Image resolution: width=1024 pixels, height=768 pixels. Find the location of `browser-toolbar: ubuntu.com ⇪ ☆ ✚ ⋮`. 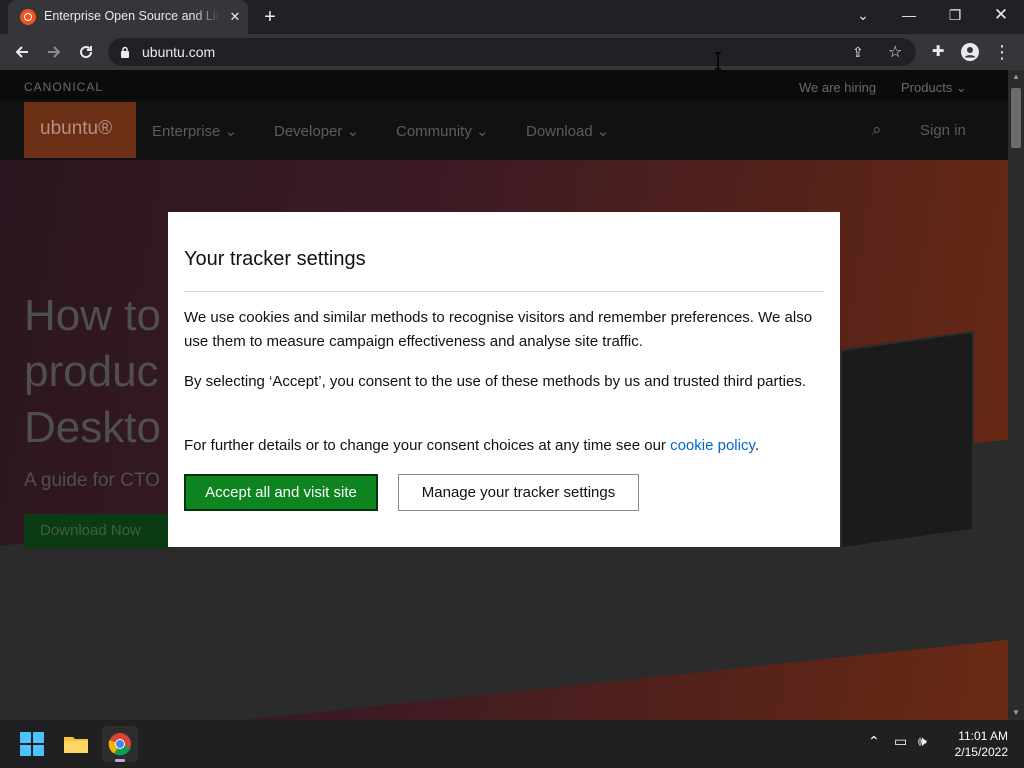

browser-toolbar: ubuntu.com ⇪ ☆ ✚ ⋮ is located at coordinates (512, 52).